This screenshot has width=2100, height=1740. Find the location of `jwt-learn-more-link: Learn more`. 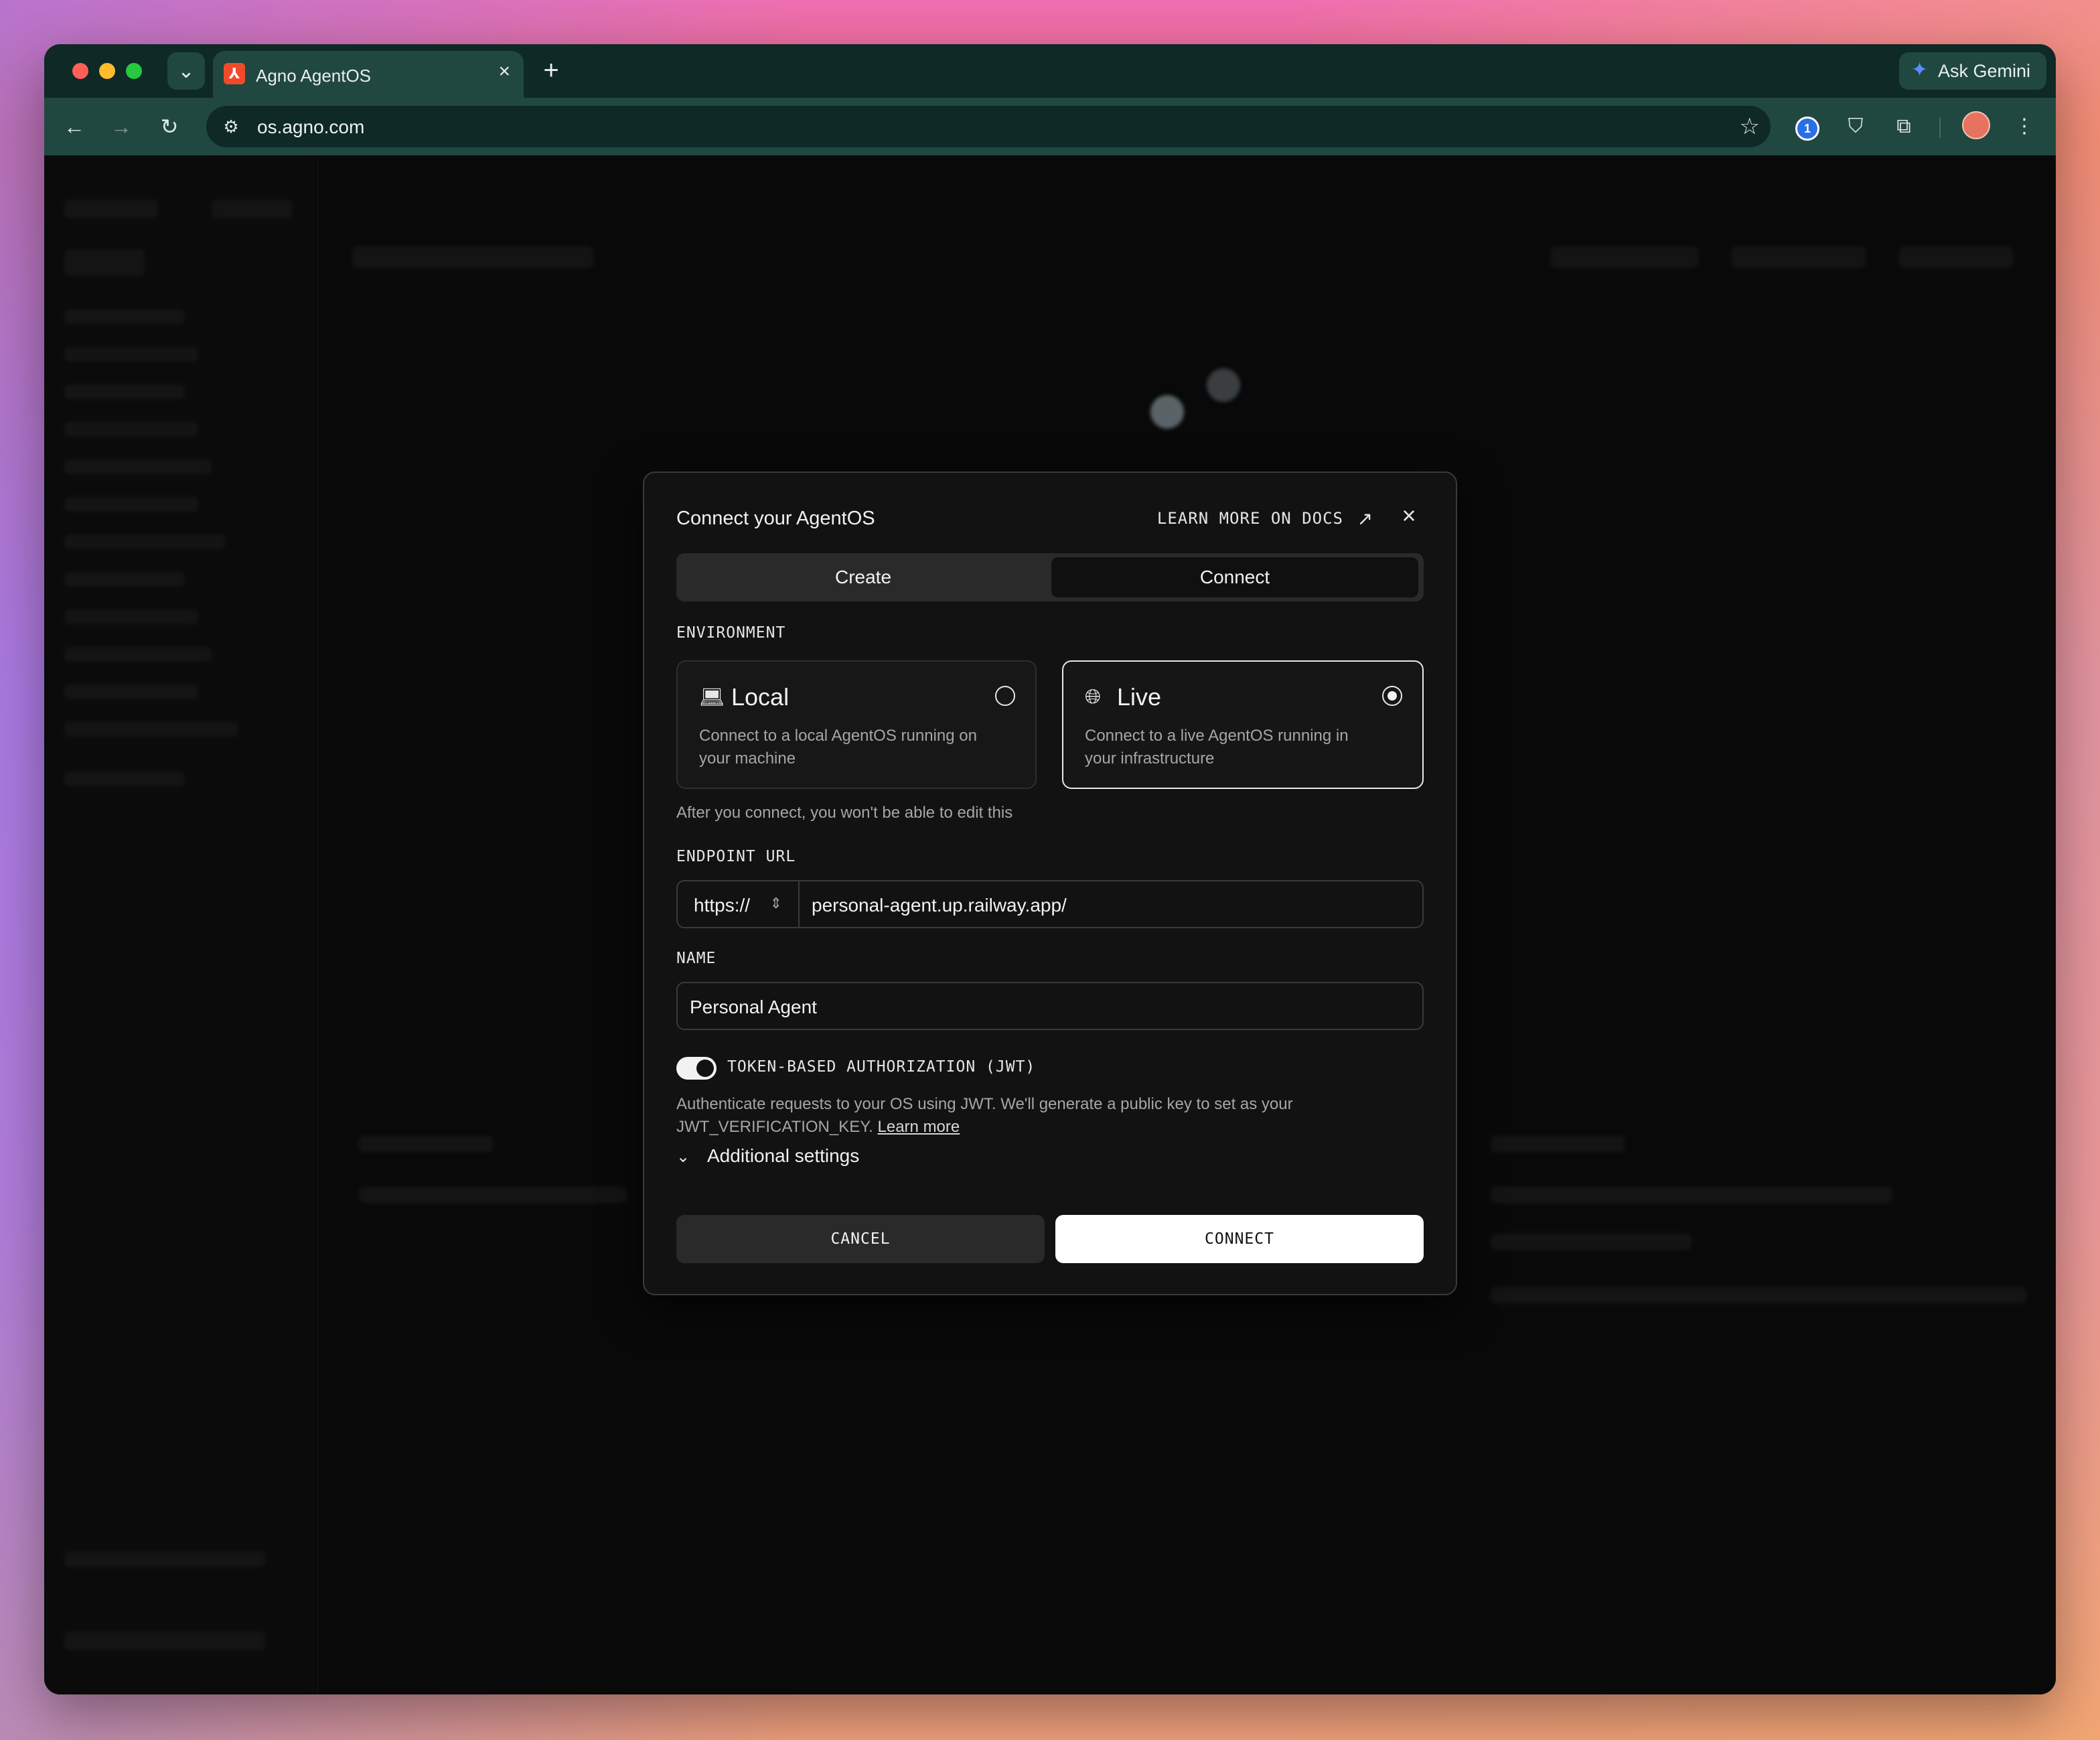

jwt-learn-more-link: Learn more is located at coordinates (919, 1127).